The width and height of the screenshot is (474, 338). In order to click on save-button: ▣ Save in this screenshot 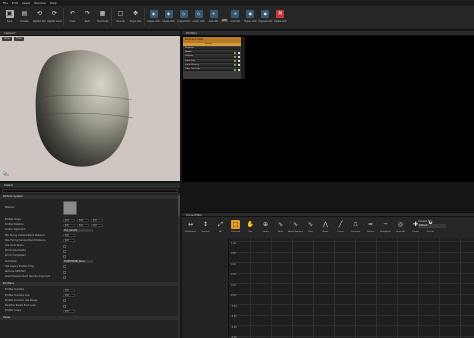, I will do `click(9, 17)`.